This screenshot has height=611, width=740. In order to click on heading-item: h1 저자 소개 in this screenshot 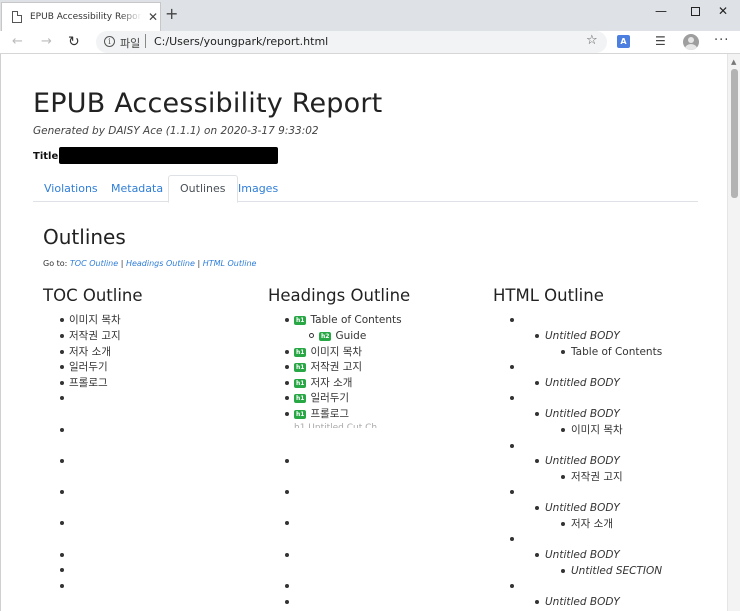, I will do `click(323, 383)`.